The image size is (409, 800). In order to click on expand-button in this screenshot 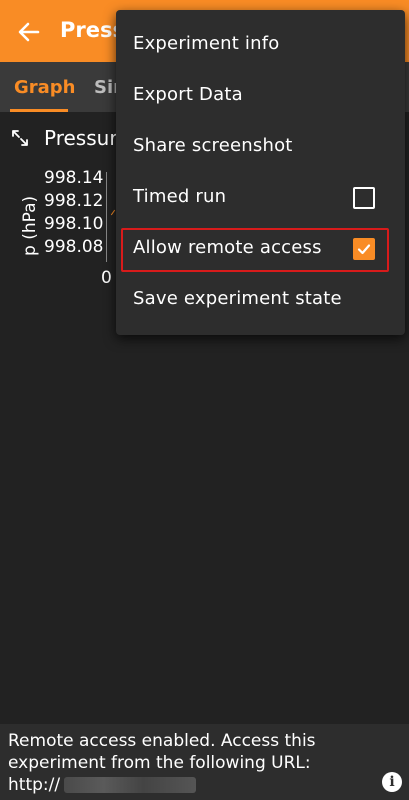, I will do `click(20, 138)`.